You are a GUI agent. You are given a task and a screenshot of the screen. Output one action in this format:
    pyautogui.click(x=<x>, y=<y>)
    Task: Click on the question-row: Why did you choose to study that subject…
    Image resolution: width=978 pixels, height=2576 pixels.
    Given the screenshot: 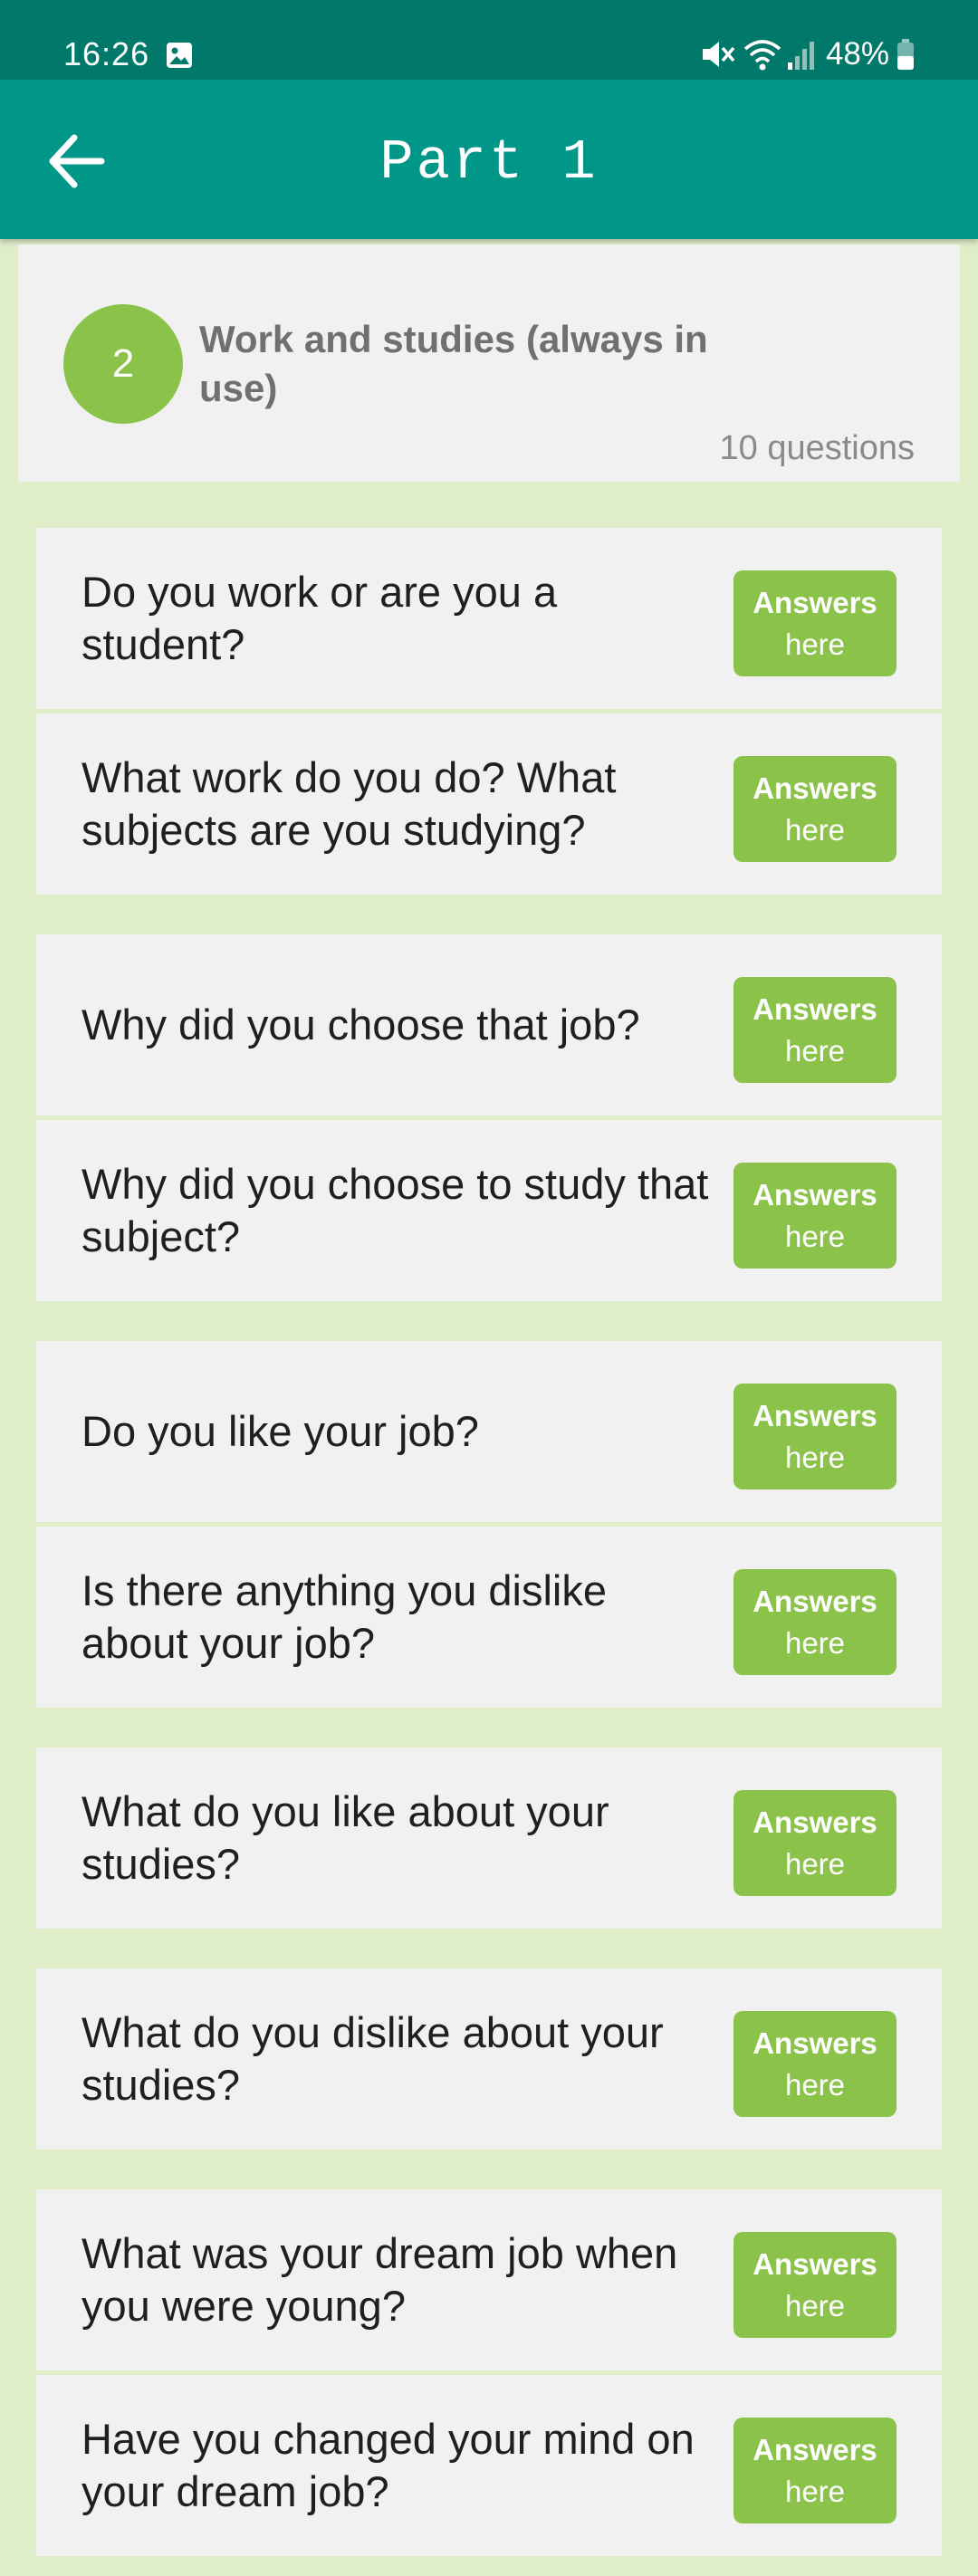 What is the action you would take?
    pyautogui.click(x=489, y=1210)
    